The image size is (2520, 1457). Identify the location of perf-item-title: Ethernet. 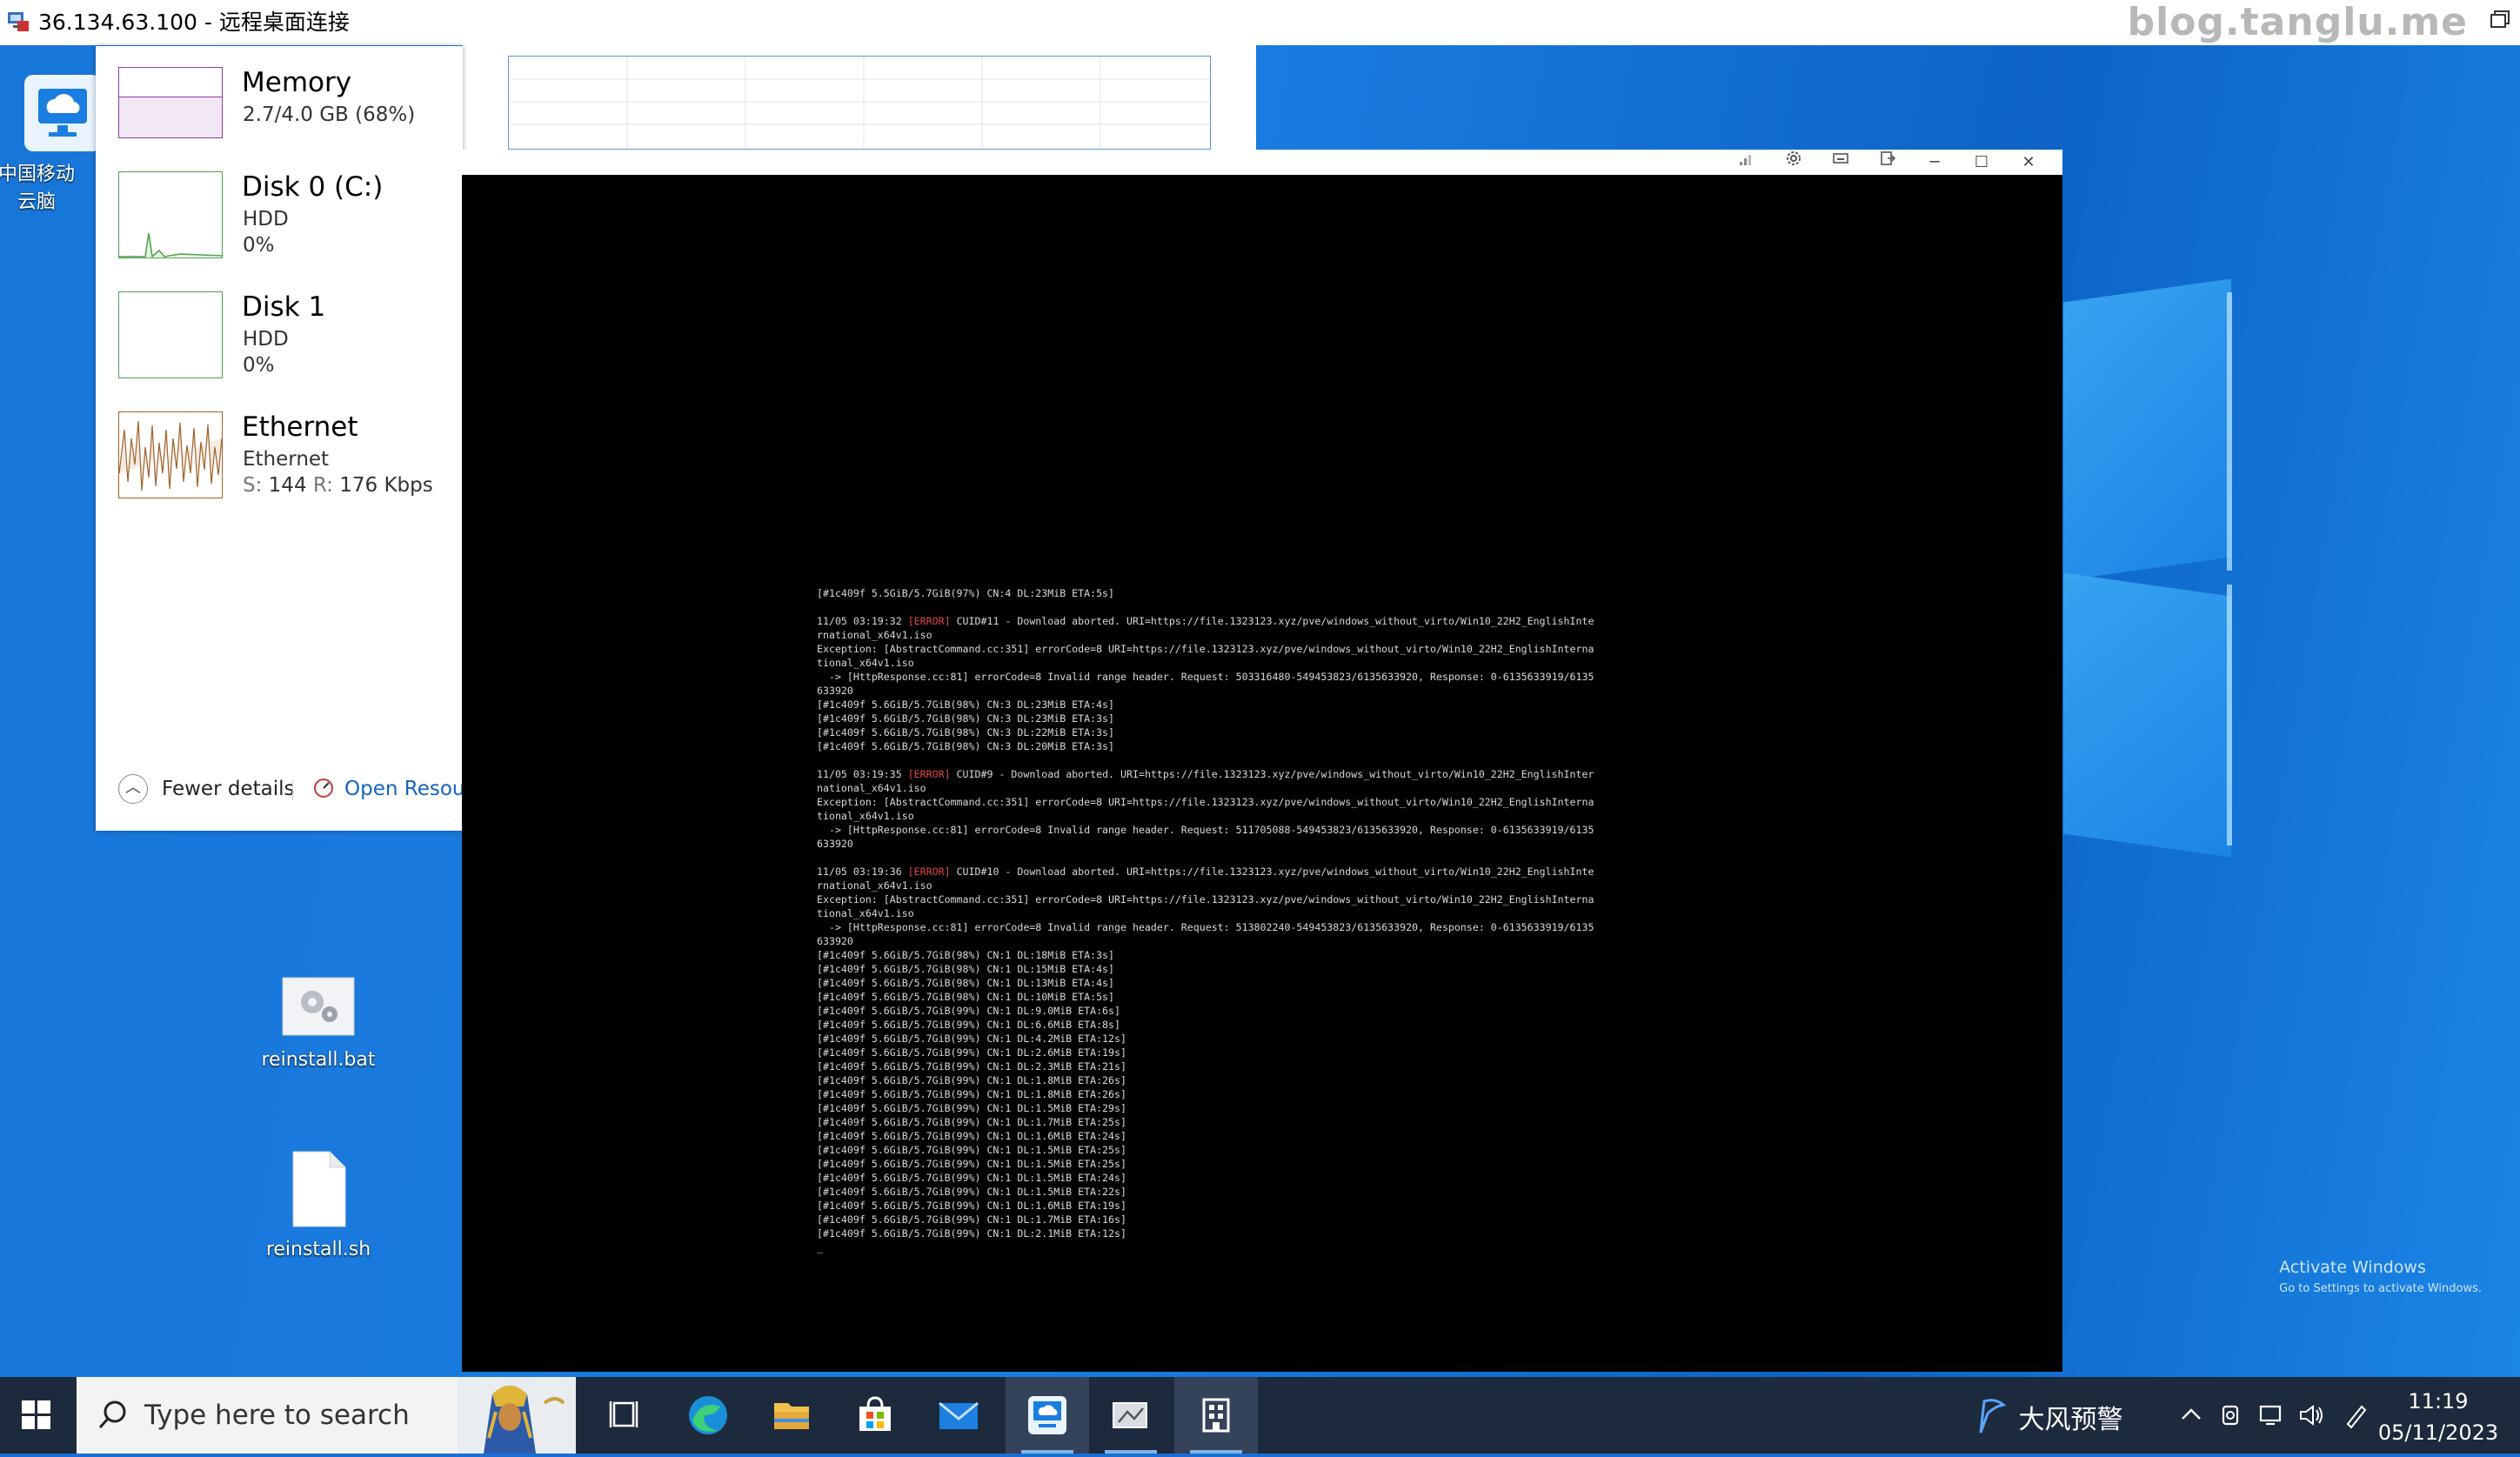
(300, 427).